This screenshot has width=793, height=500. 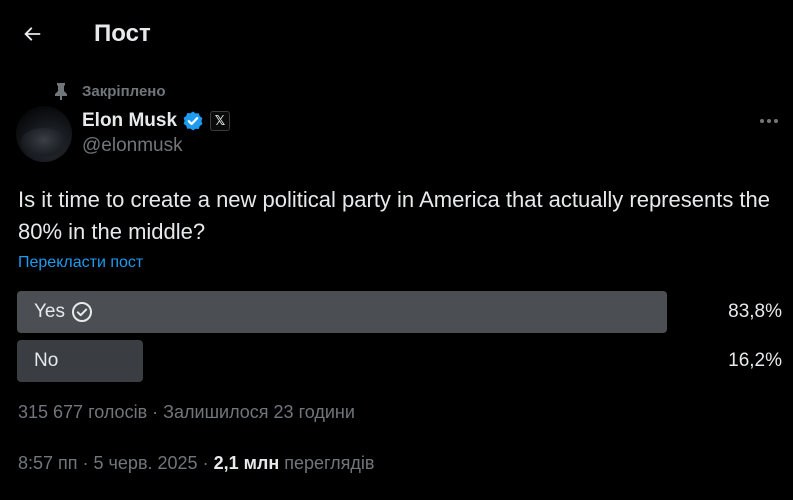 I want to click on poll-meta: 315 677 голосів · Залишилося 23 години, so click(x=186, y=412).